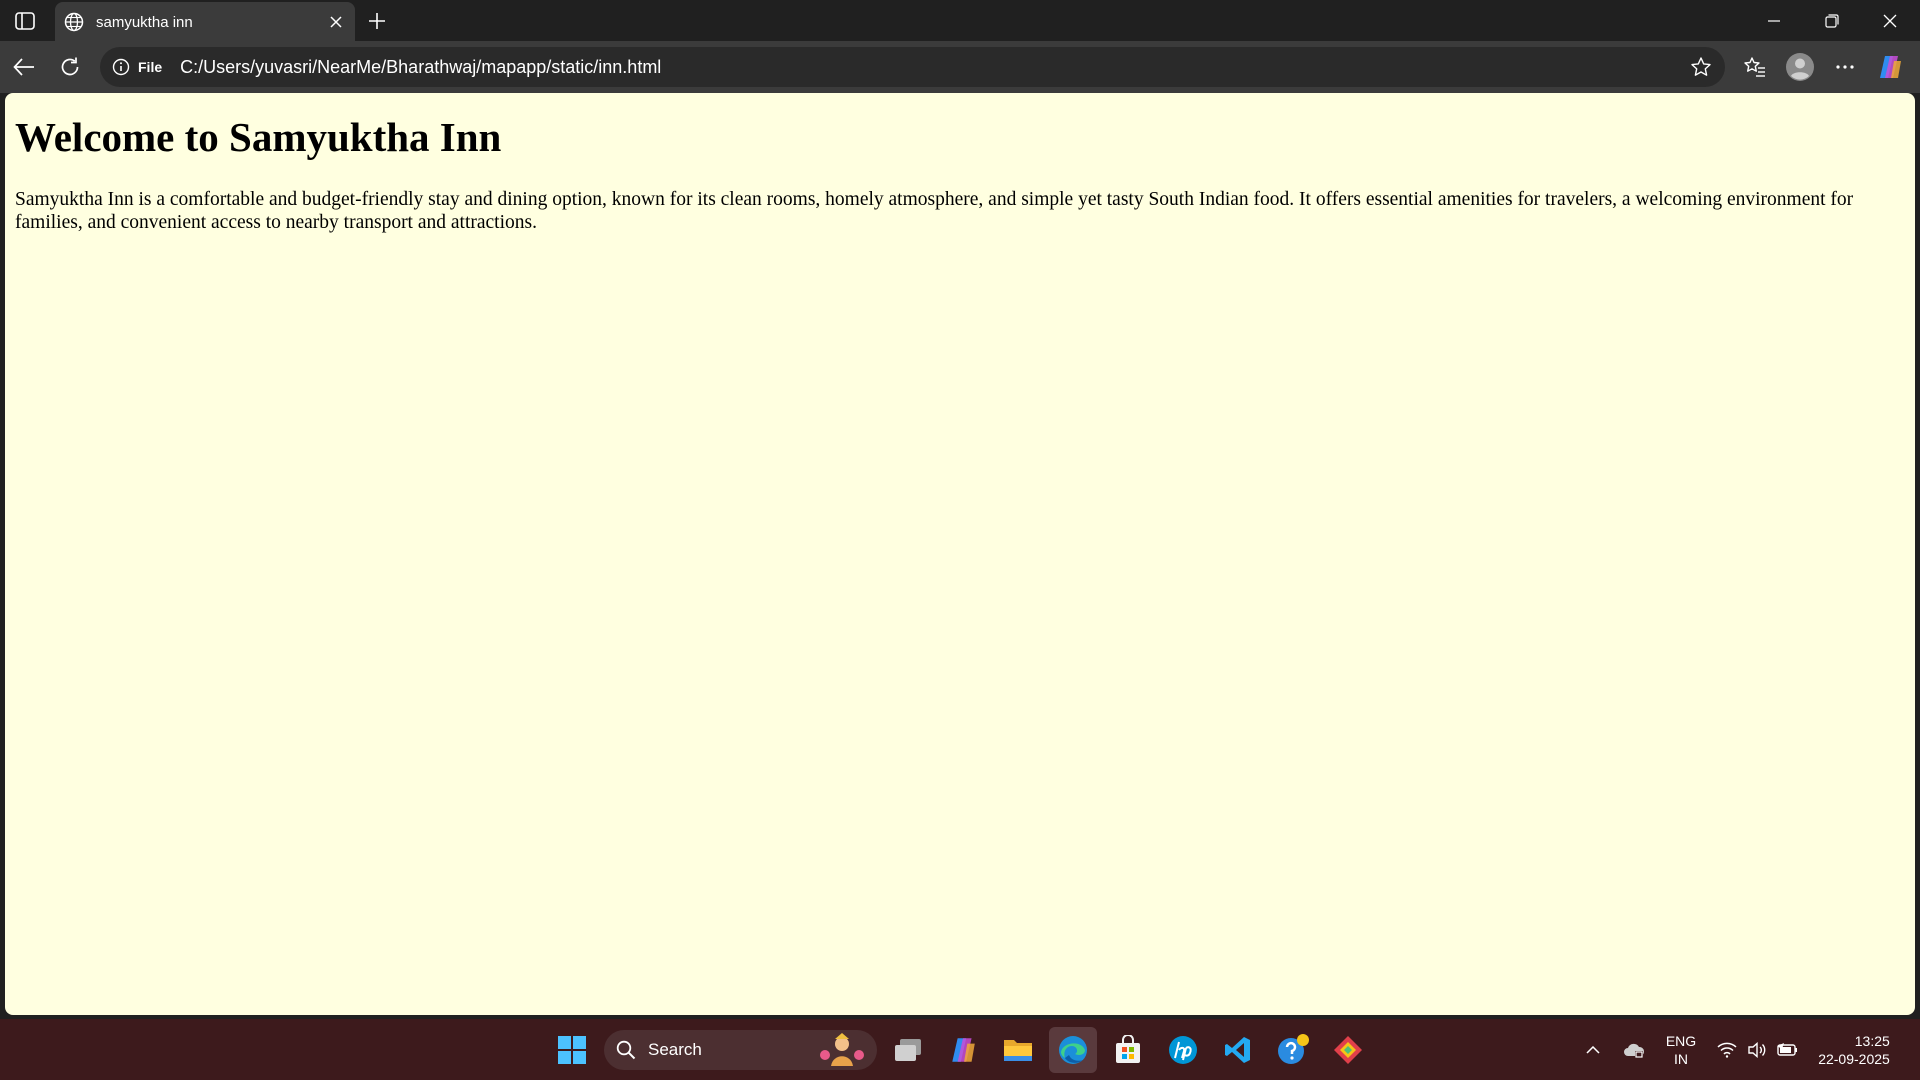 The height and width of the screenshot is (1080, 1920). I want to click on refresh-icon, so click(70, 67).